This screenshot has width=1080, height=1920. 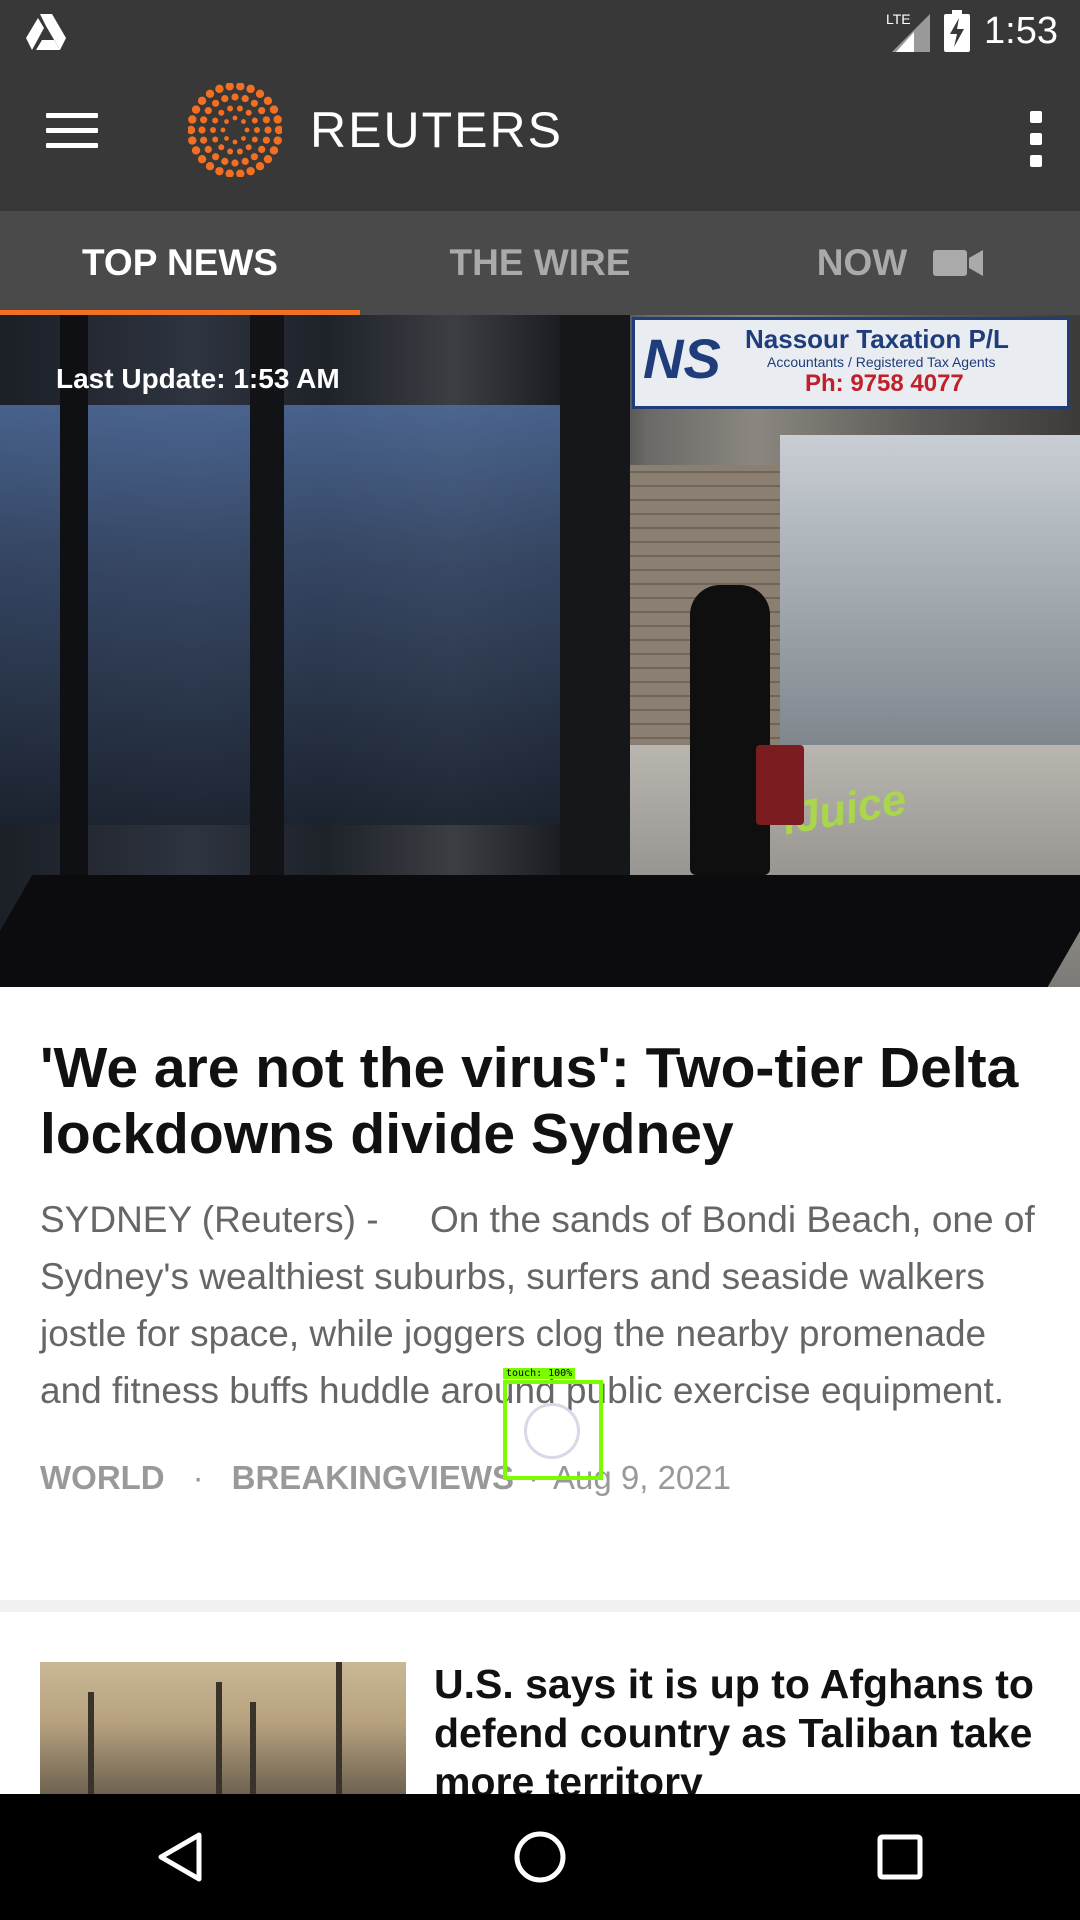 I want to click on status-icons: LTE 1:53, so click(x=972, y=31).